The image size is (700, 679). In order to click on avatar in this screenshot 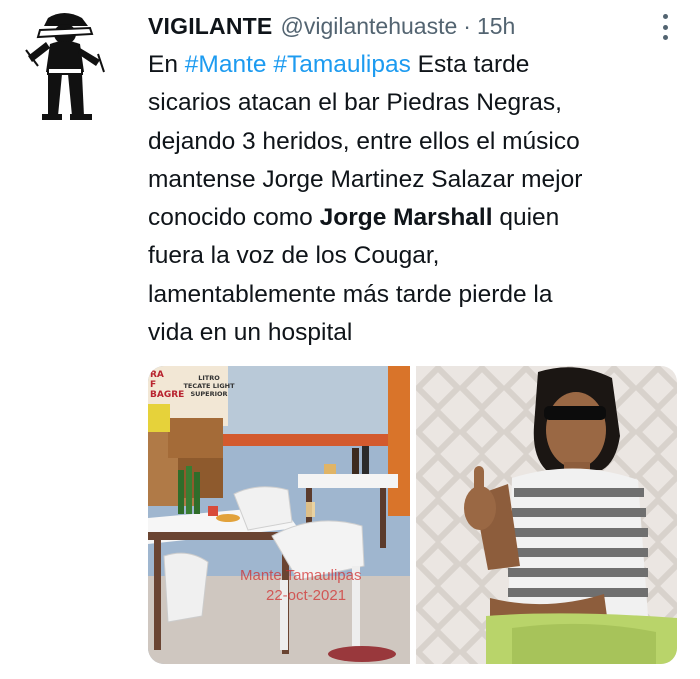, I will do `click(64, 66)`.